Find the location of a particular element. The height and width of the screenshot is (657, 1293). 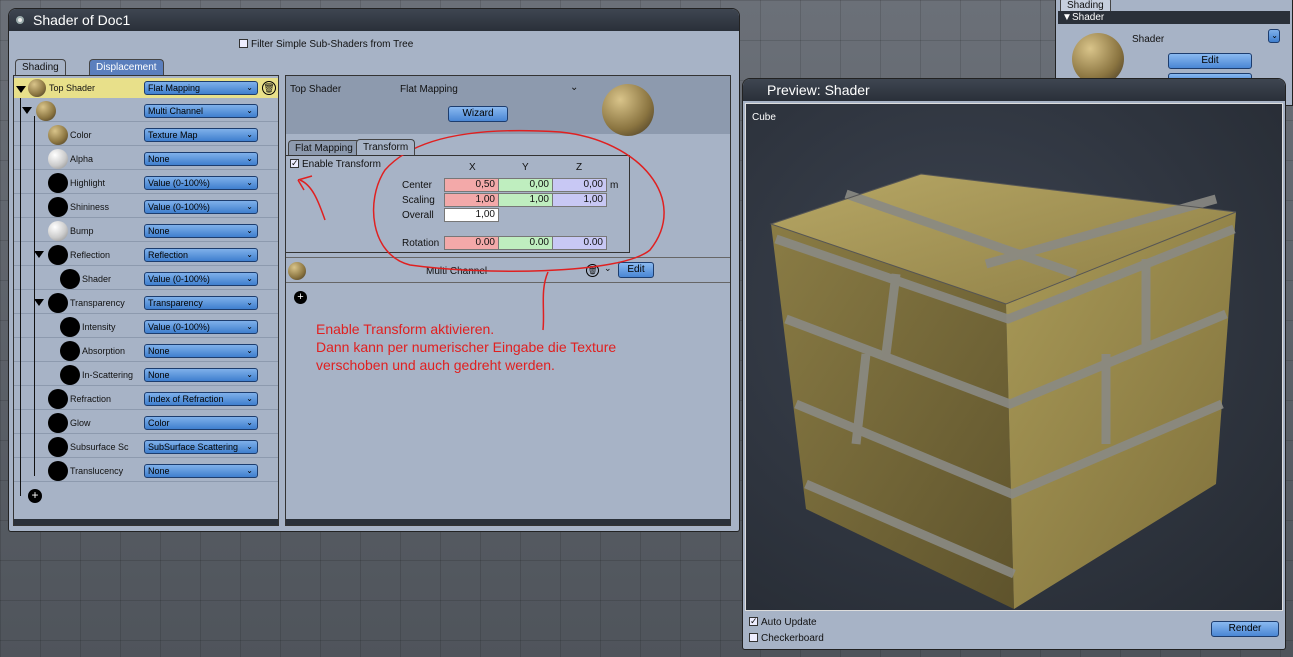

preview-title: Preview: Shader is located at coordinates (818, 90).